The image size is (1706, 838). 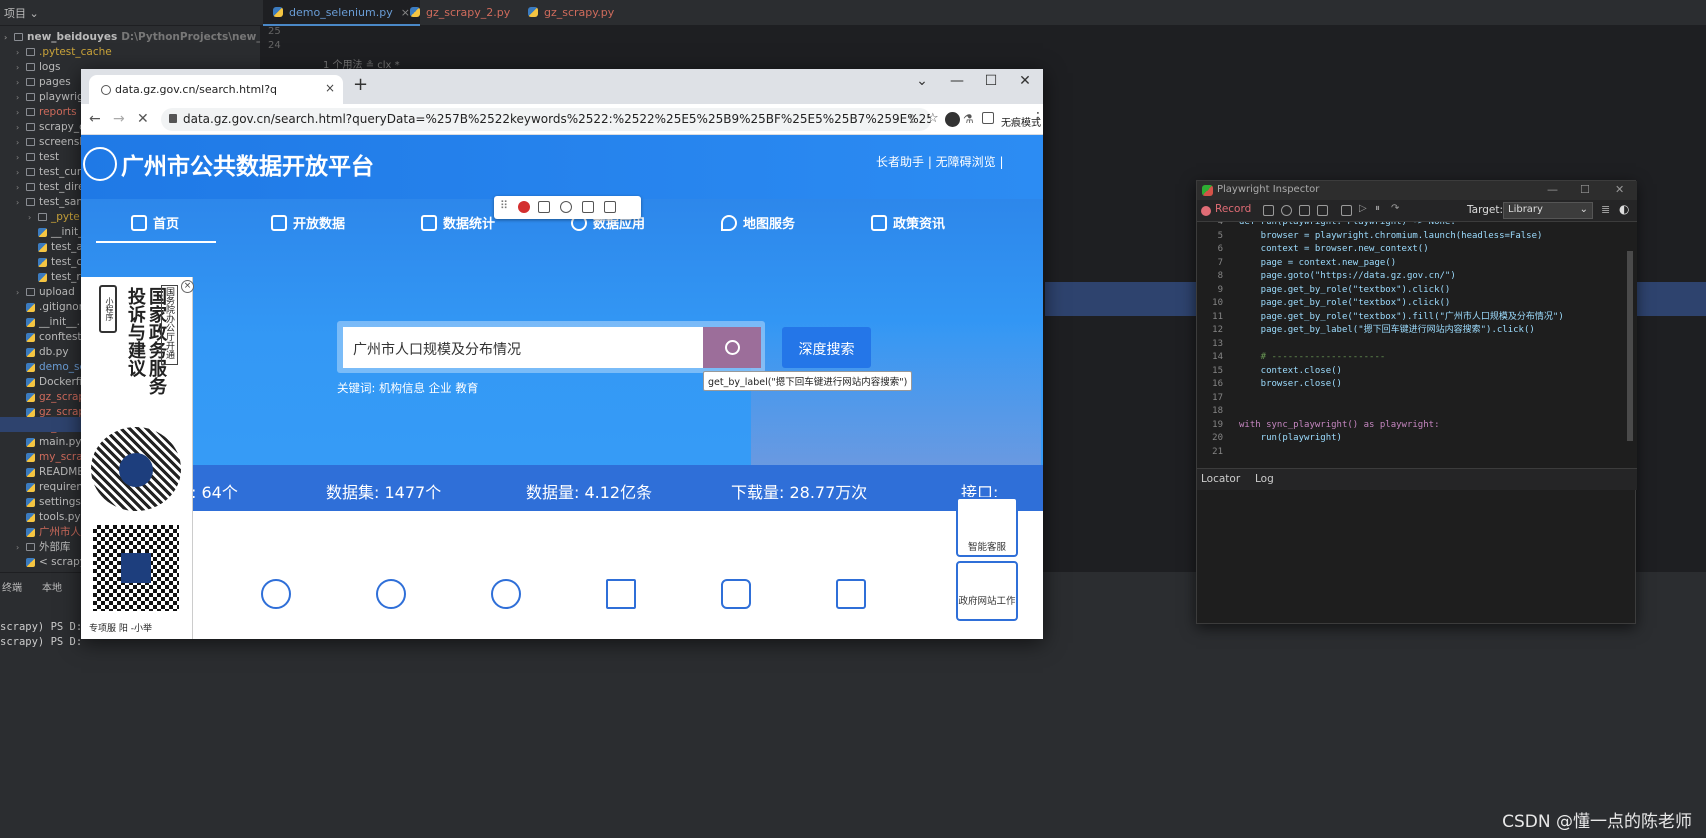 What do you see at coordinates (504, 205) in the screenshot?
I see `drag-handle-icon: ⠿` at bounding box center [504, 205].